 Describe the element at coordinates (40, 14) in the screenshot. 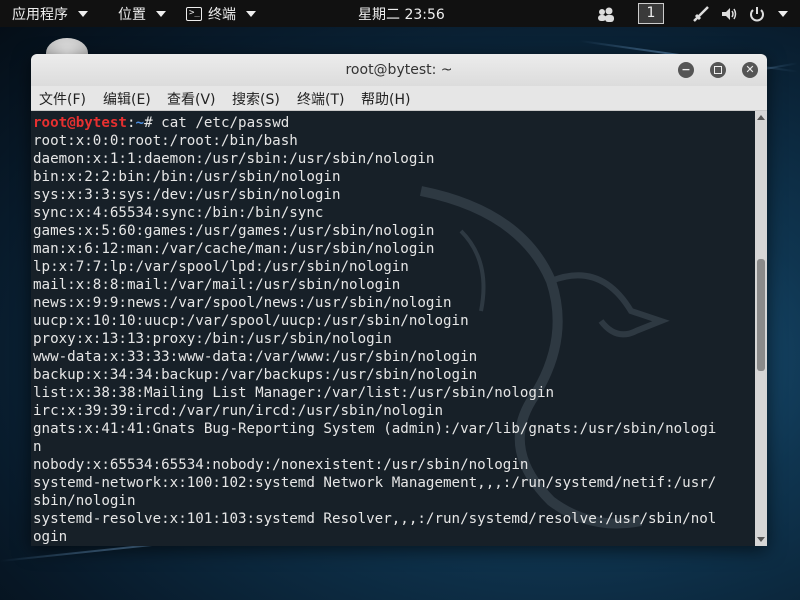

I see `applications-label: 应用程序` at that location.